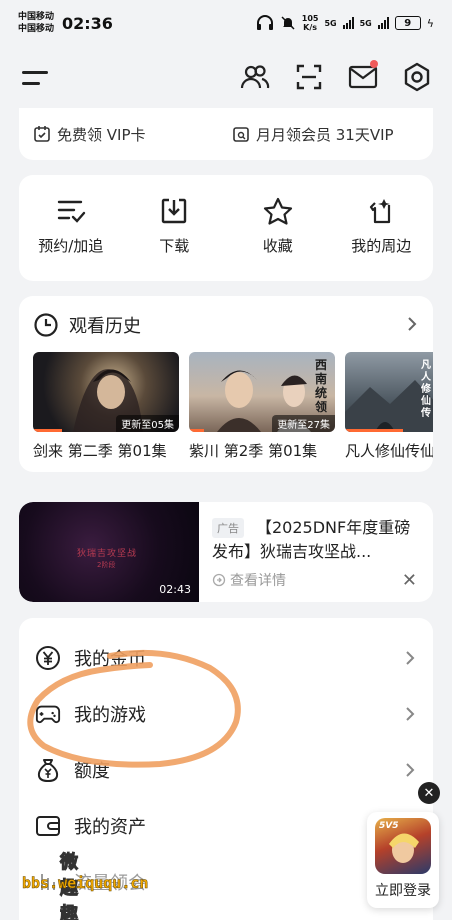  What do you see at coordinates (87, 23) in the screenshot?
I see `clock: 02:36` at bounding box center [87, 23].